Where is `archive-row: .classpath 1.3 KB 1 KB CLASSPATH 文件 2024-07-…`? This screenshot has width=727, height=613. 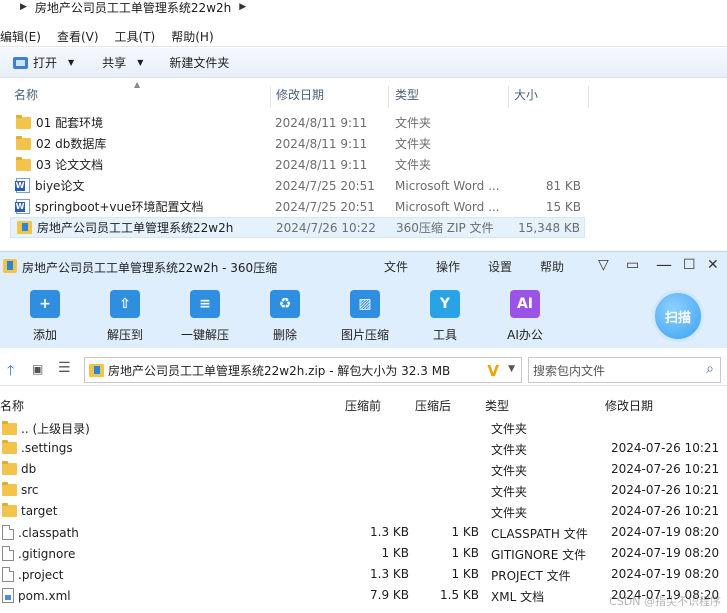 archive-row: .classpath 1.3 KB 1 KB CLASSPATH 文件 2024-07-… is located at coordinates (363, 532).